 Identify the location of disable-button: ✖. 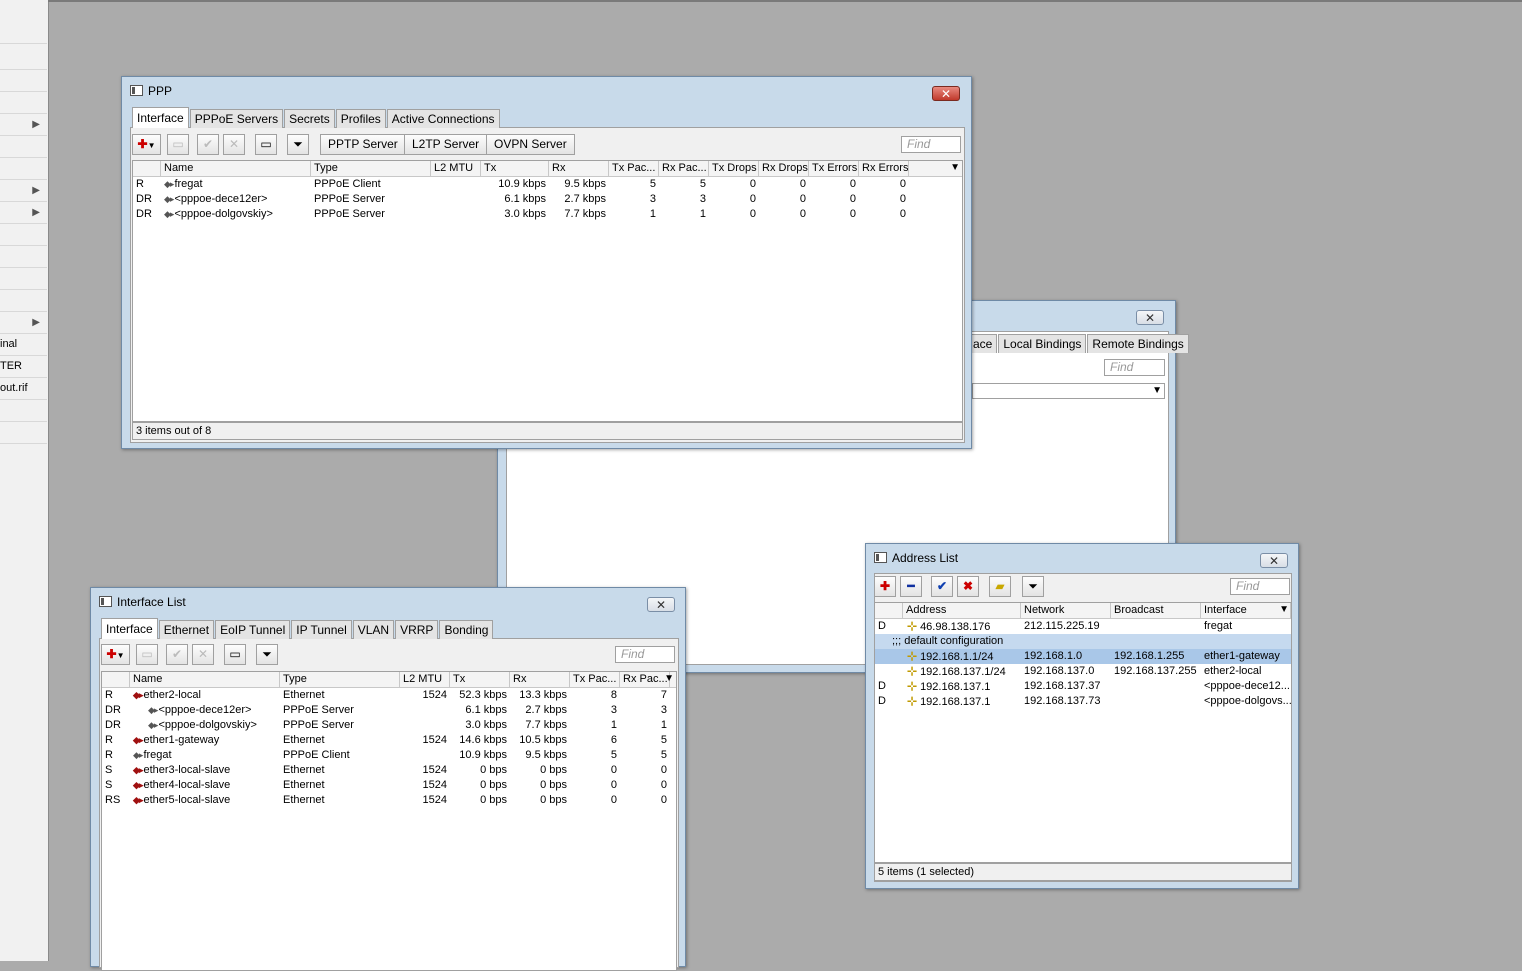
(968, 586).